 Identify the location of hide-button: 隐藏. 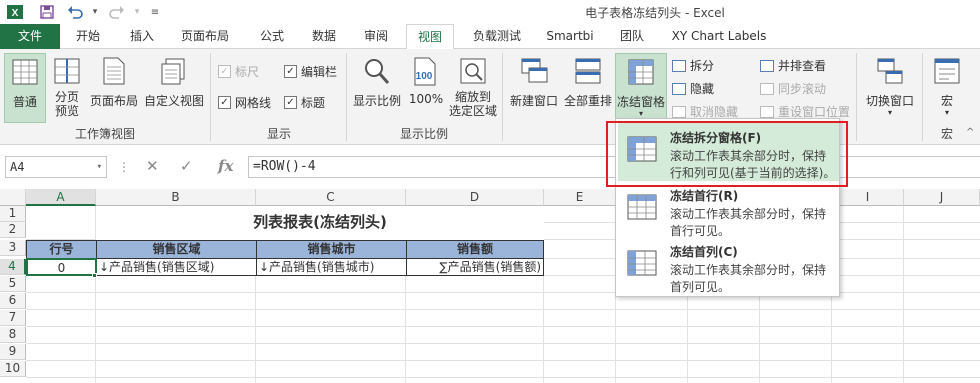
(693, 88).